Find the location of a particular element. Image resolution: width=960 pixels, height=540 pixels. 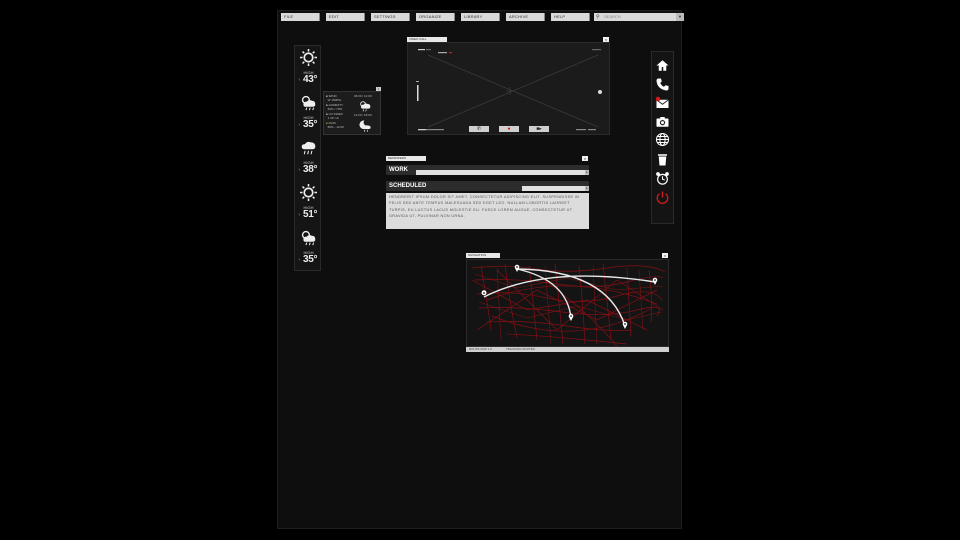

search-placeholder: SEARCH is located at coordinates (612, 16).